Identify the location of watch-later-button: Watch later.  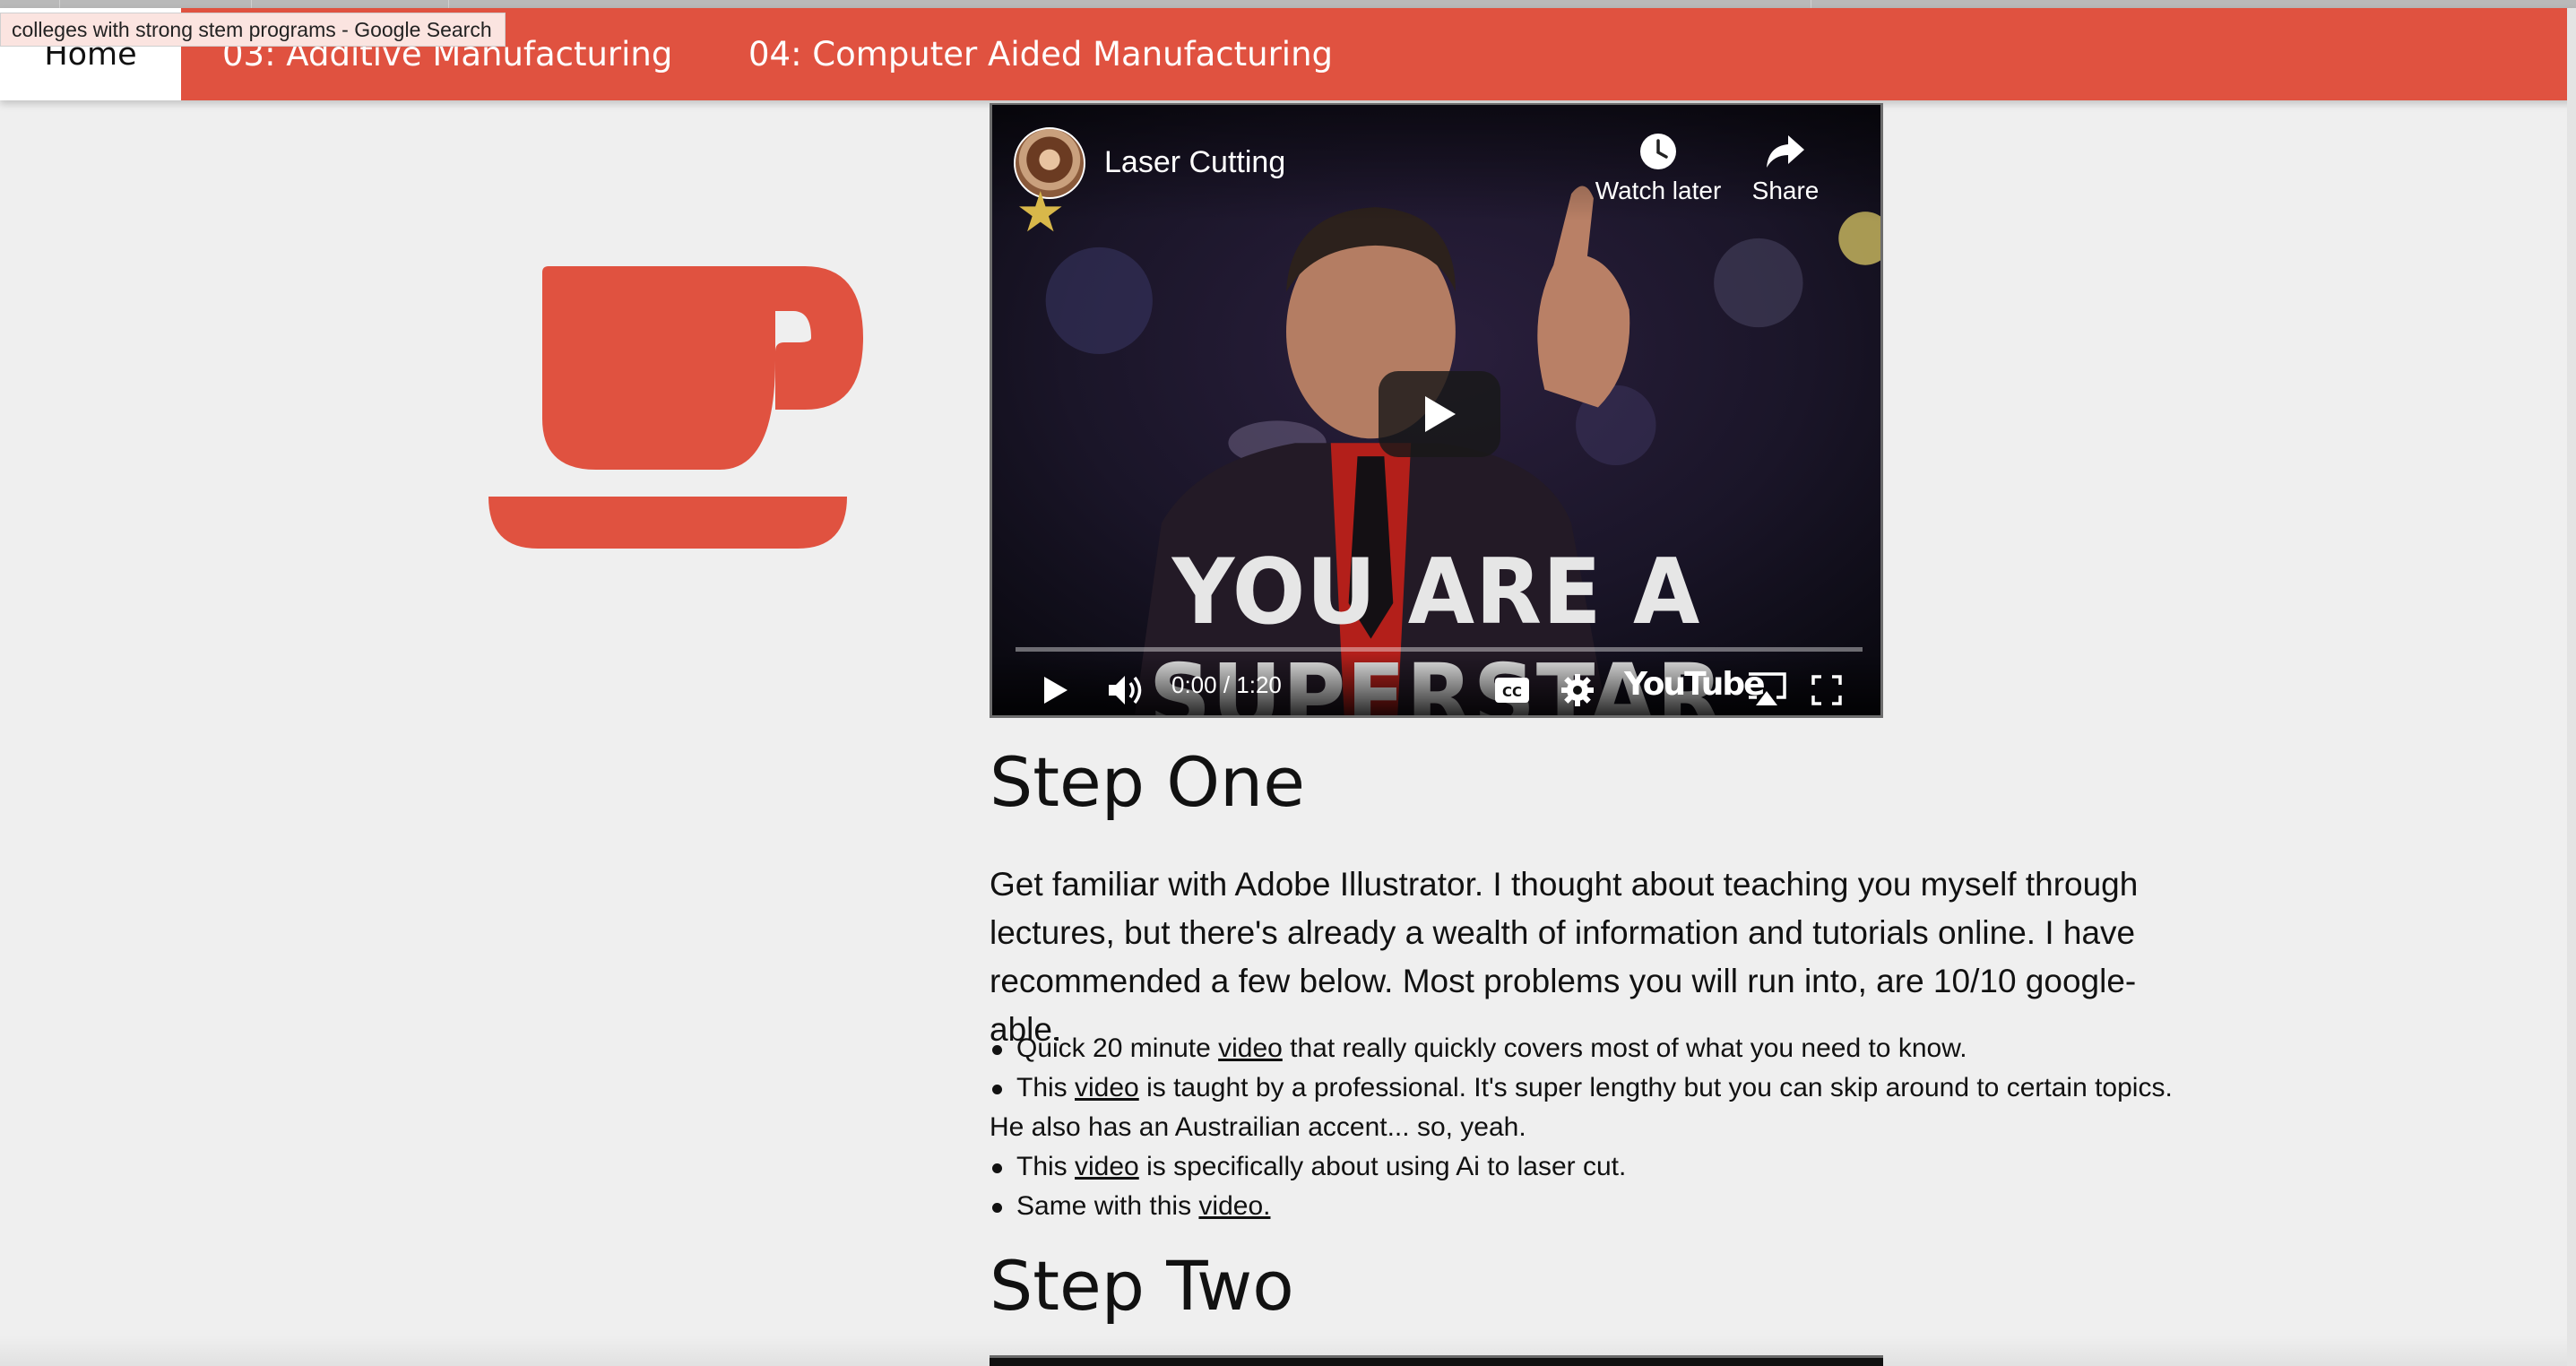
(1658, 168).